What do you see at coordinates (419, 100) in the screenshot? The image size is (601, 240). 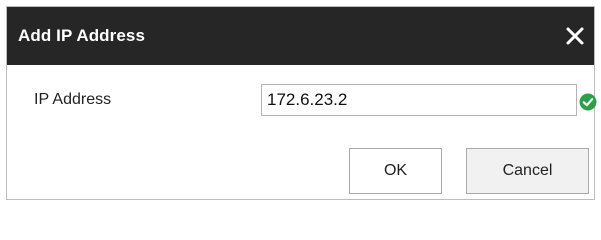 I see `ip-address-input` at bounding box center [419, 100].